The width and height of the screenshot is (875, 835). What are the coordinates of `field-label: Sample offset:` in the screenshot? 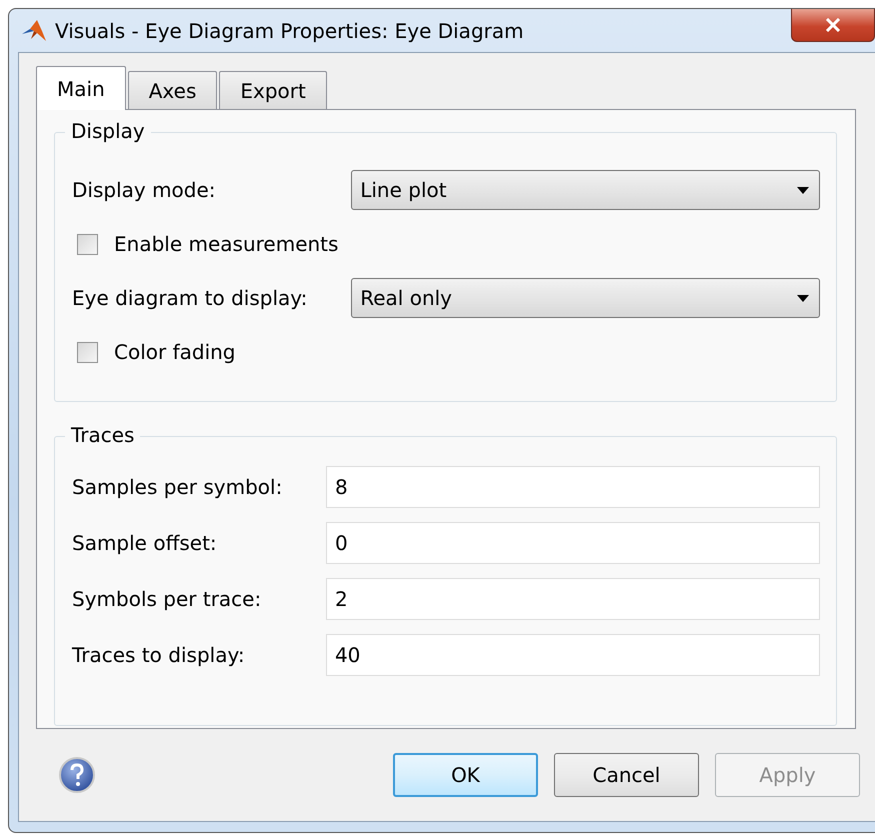 It's located at (145, 543).